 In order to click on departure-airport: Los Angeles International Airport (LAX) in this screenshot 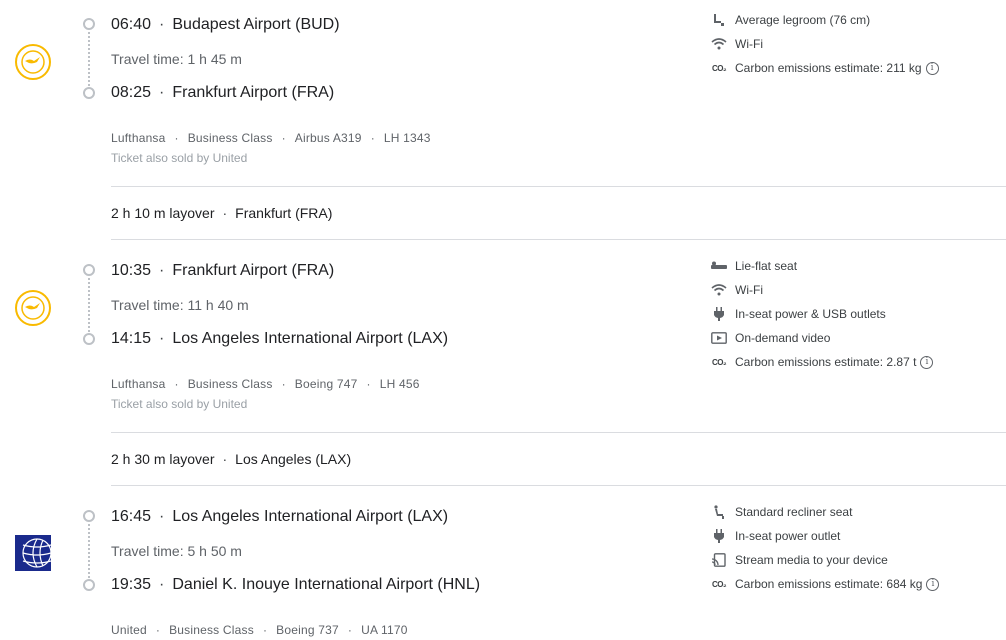, I will do `click(310, 516)`.